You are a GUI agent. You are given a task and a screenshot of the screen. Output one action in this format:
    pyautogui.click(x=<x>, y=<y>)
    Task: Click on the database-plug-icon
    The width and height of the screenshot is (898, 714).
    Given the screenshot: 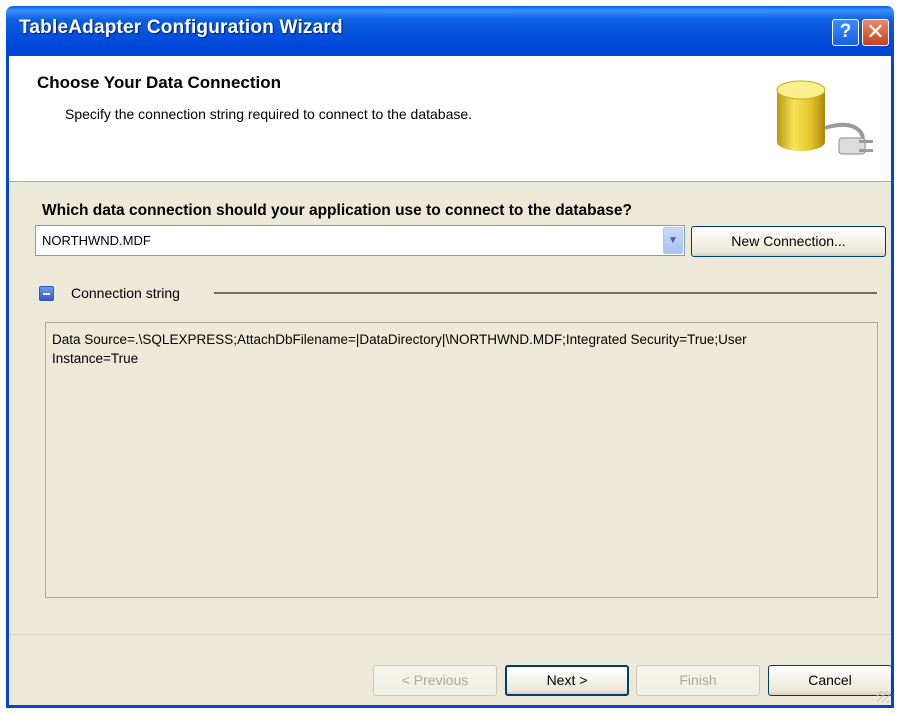 What is the action you would take?
    pyautogui.click(x=824, y=117)
    